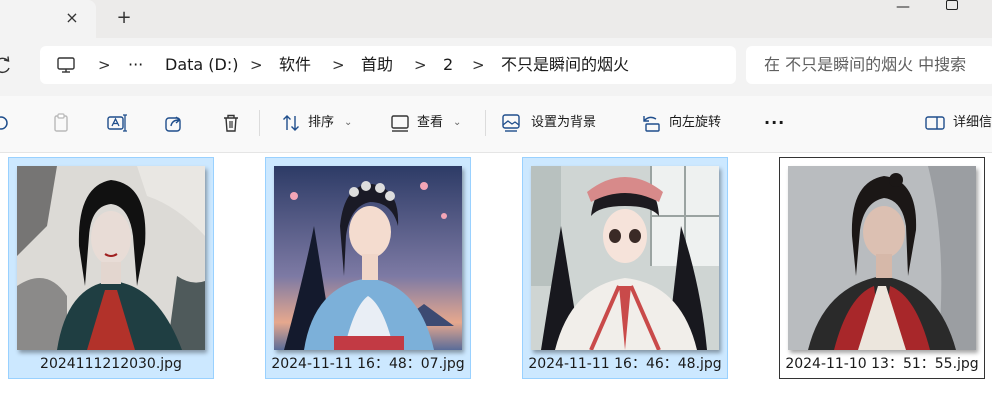 This screenshot has height=408, width=992. Describe the element at coordinates (496, 19) in the screenshot. I see `title-bar: × + —` at that location.